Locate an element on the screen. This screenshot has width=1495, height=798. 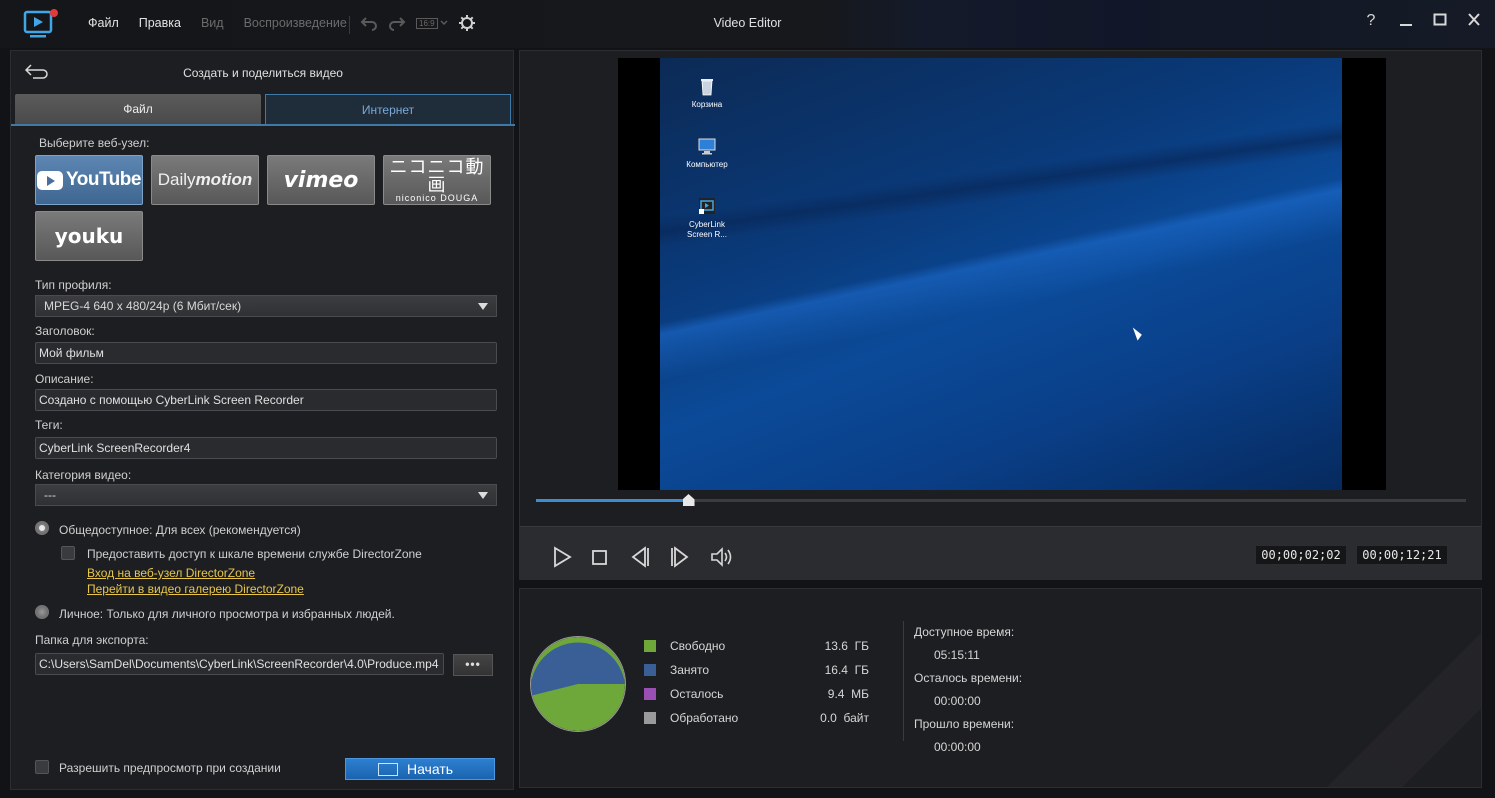
computer-icon is located at coordinates (707, 146).